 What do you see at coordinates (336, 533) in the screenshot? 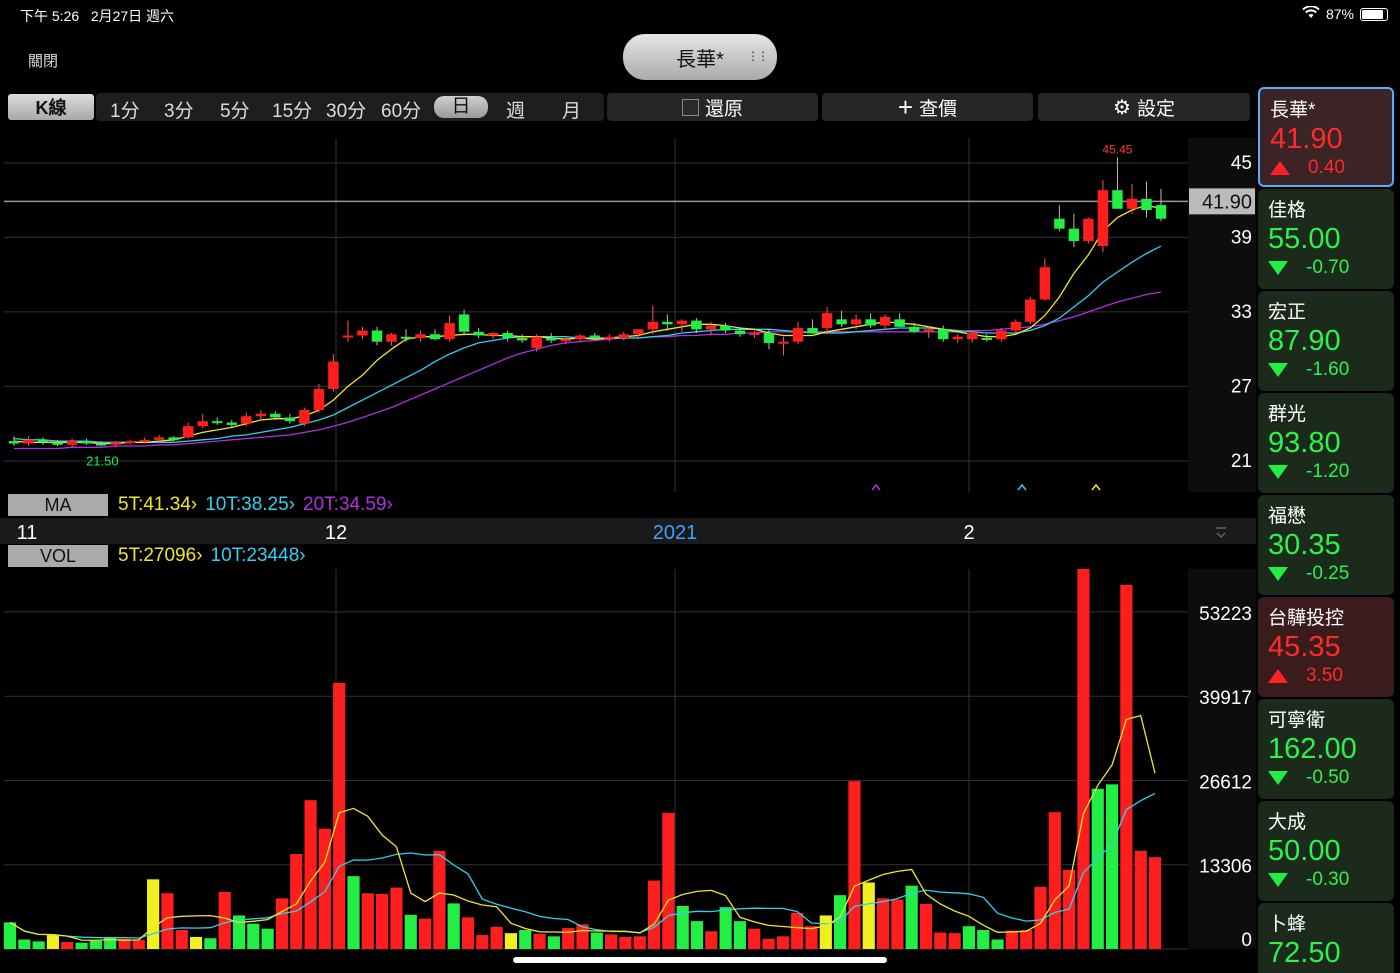
I see `date-tick-label: 12` at bounding box center [336, 533].